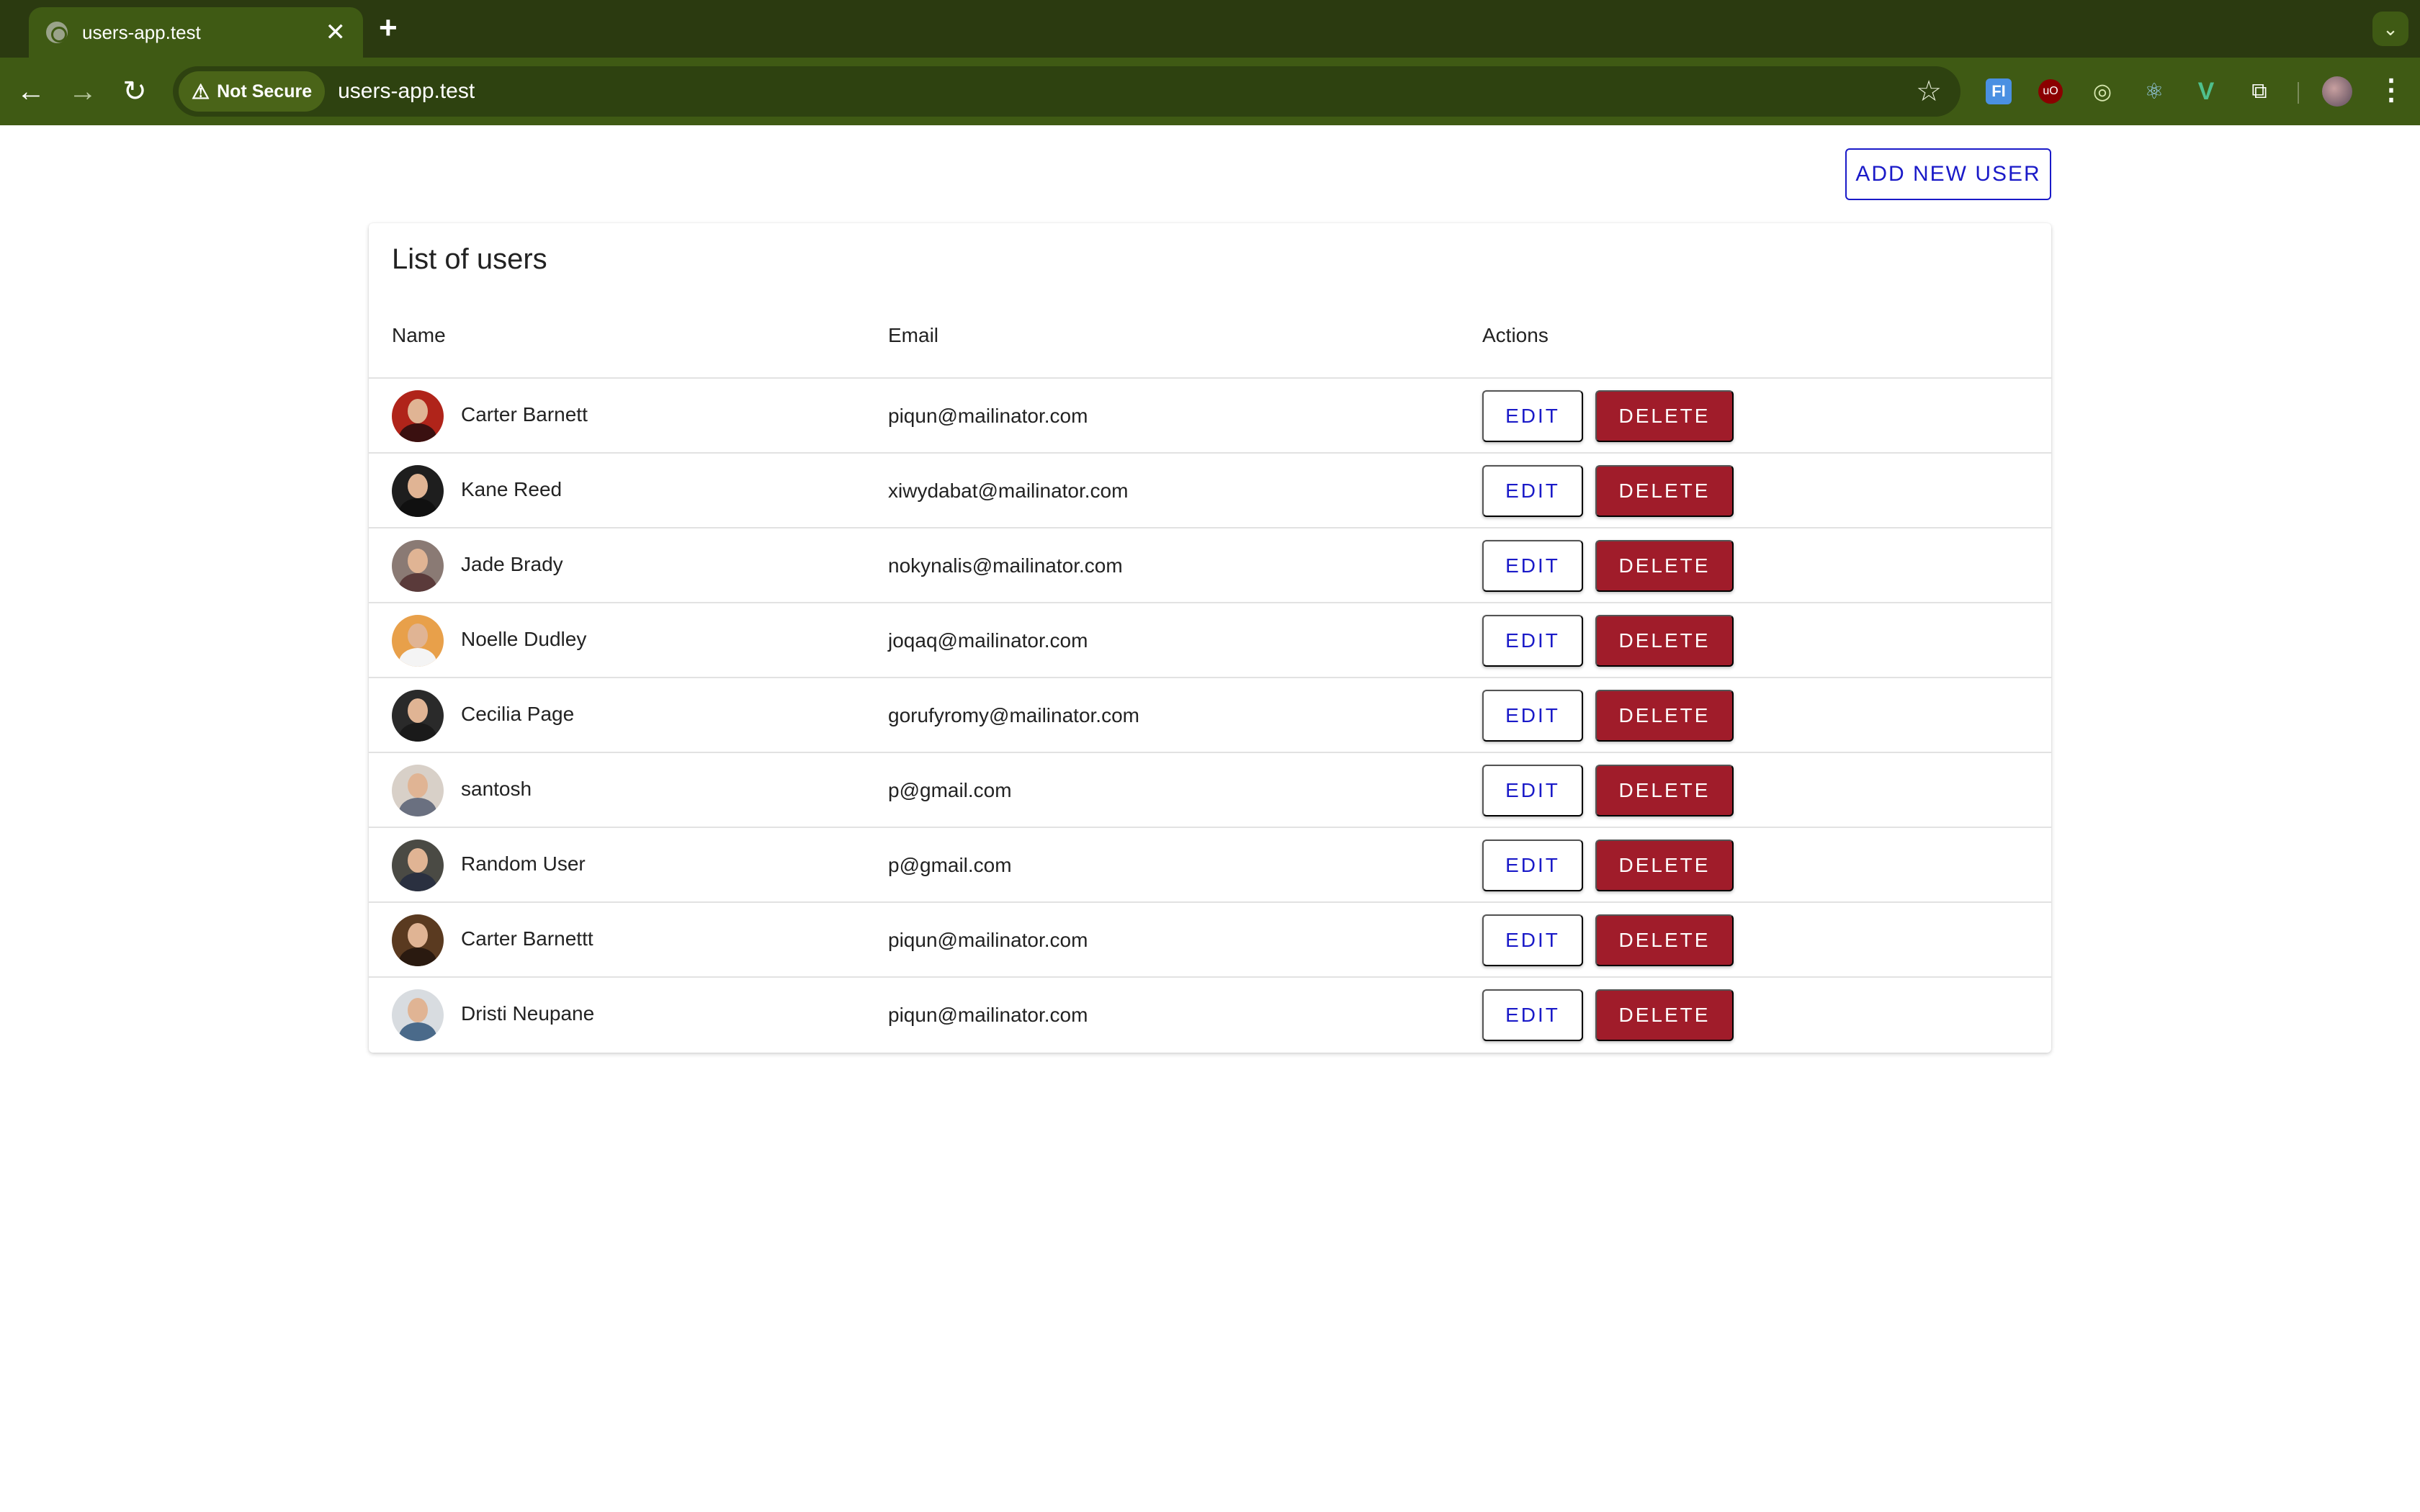 The image size is (2420, 1512). Describe the element at coordinates (31, 91) in the screenshot. I see `back-icon: ←` at that location.